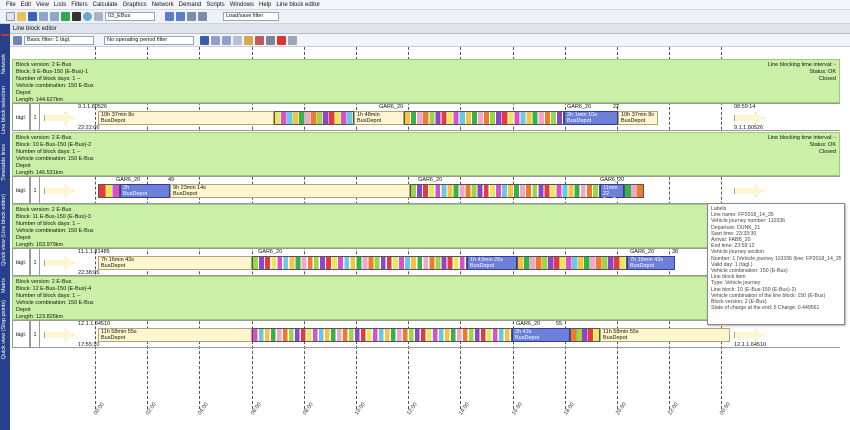  What do you see at coordinates (79, 5) in the screenshot?
I see `menu-filters: Filters` at bounding box center [79, 5].